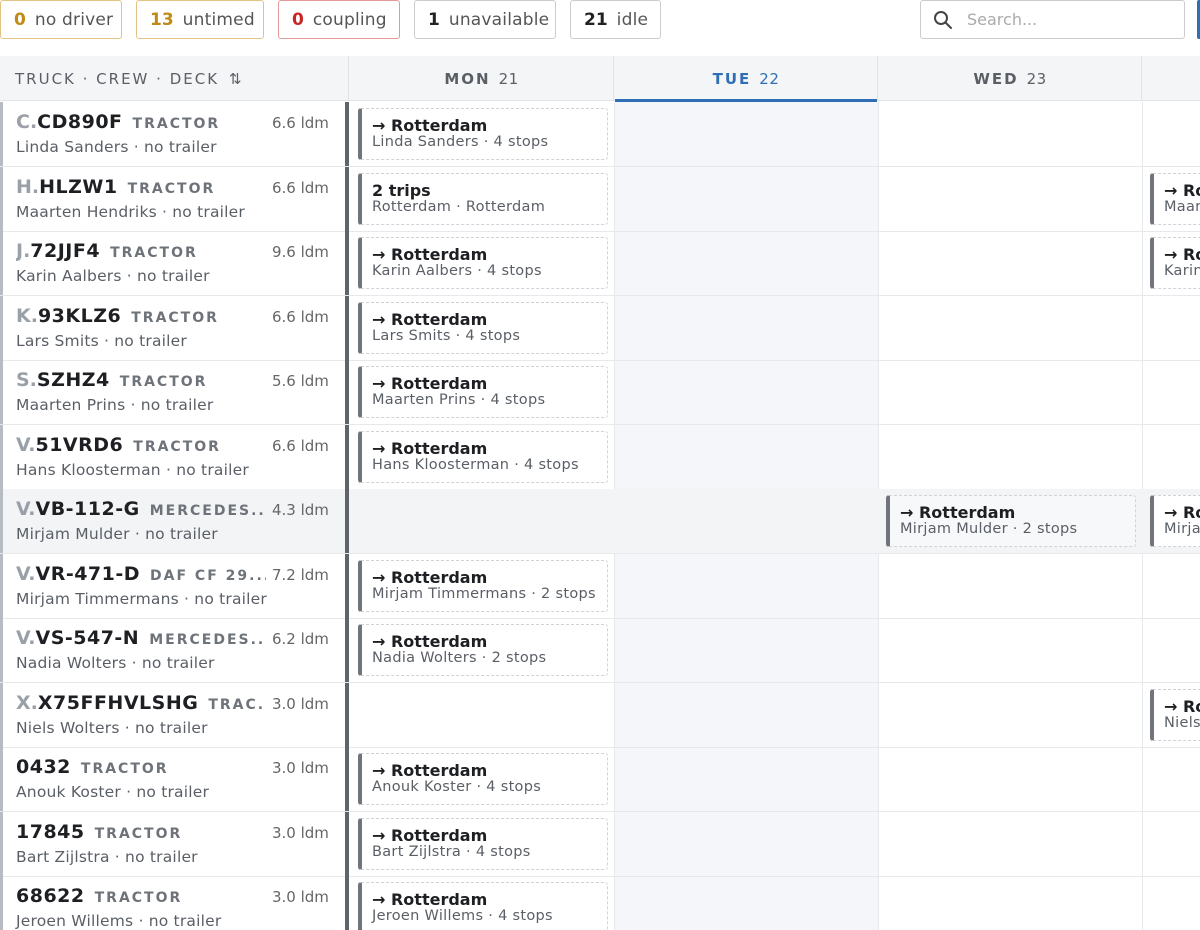 The width and height of the screenshot is (1200, 930). What do you see at coordinates (483, 650) in the screenshot?
I see `trip-card-mon: → Rotterdam Nadia Wolters · 2 stops` at bounding box center [483, 650].